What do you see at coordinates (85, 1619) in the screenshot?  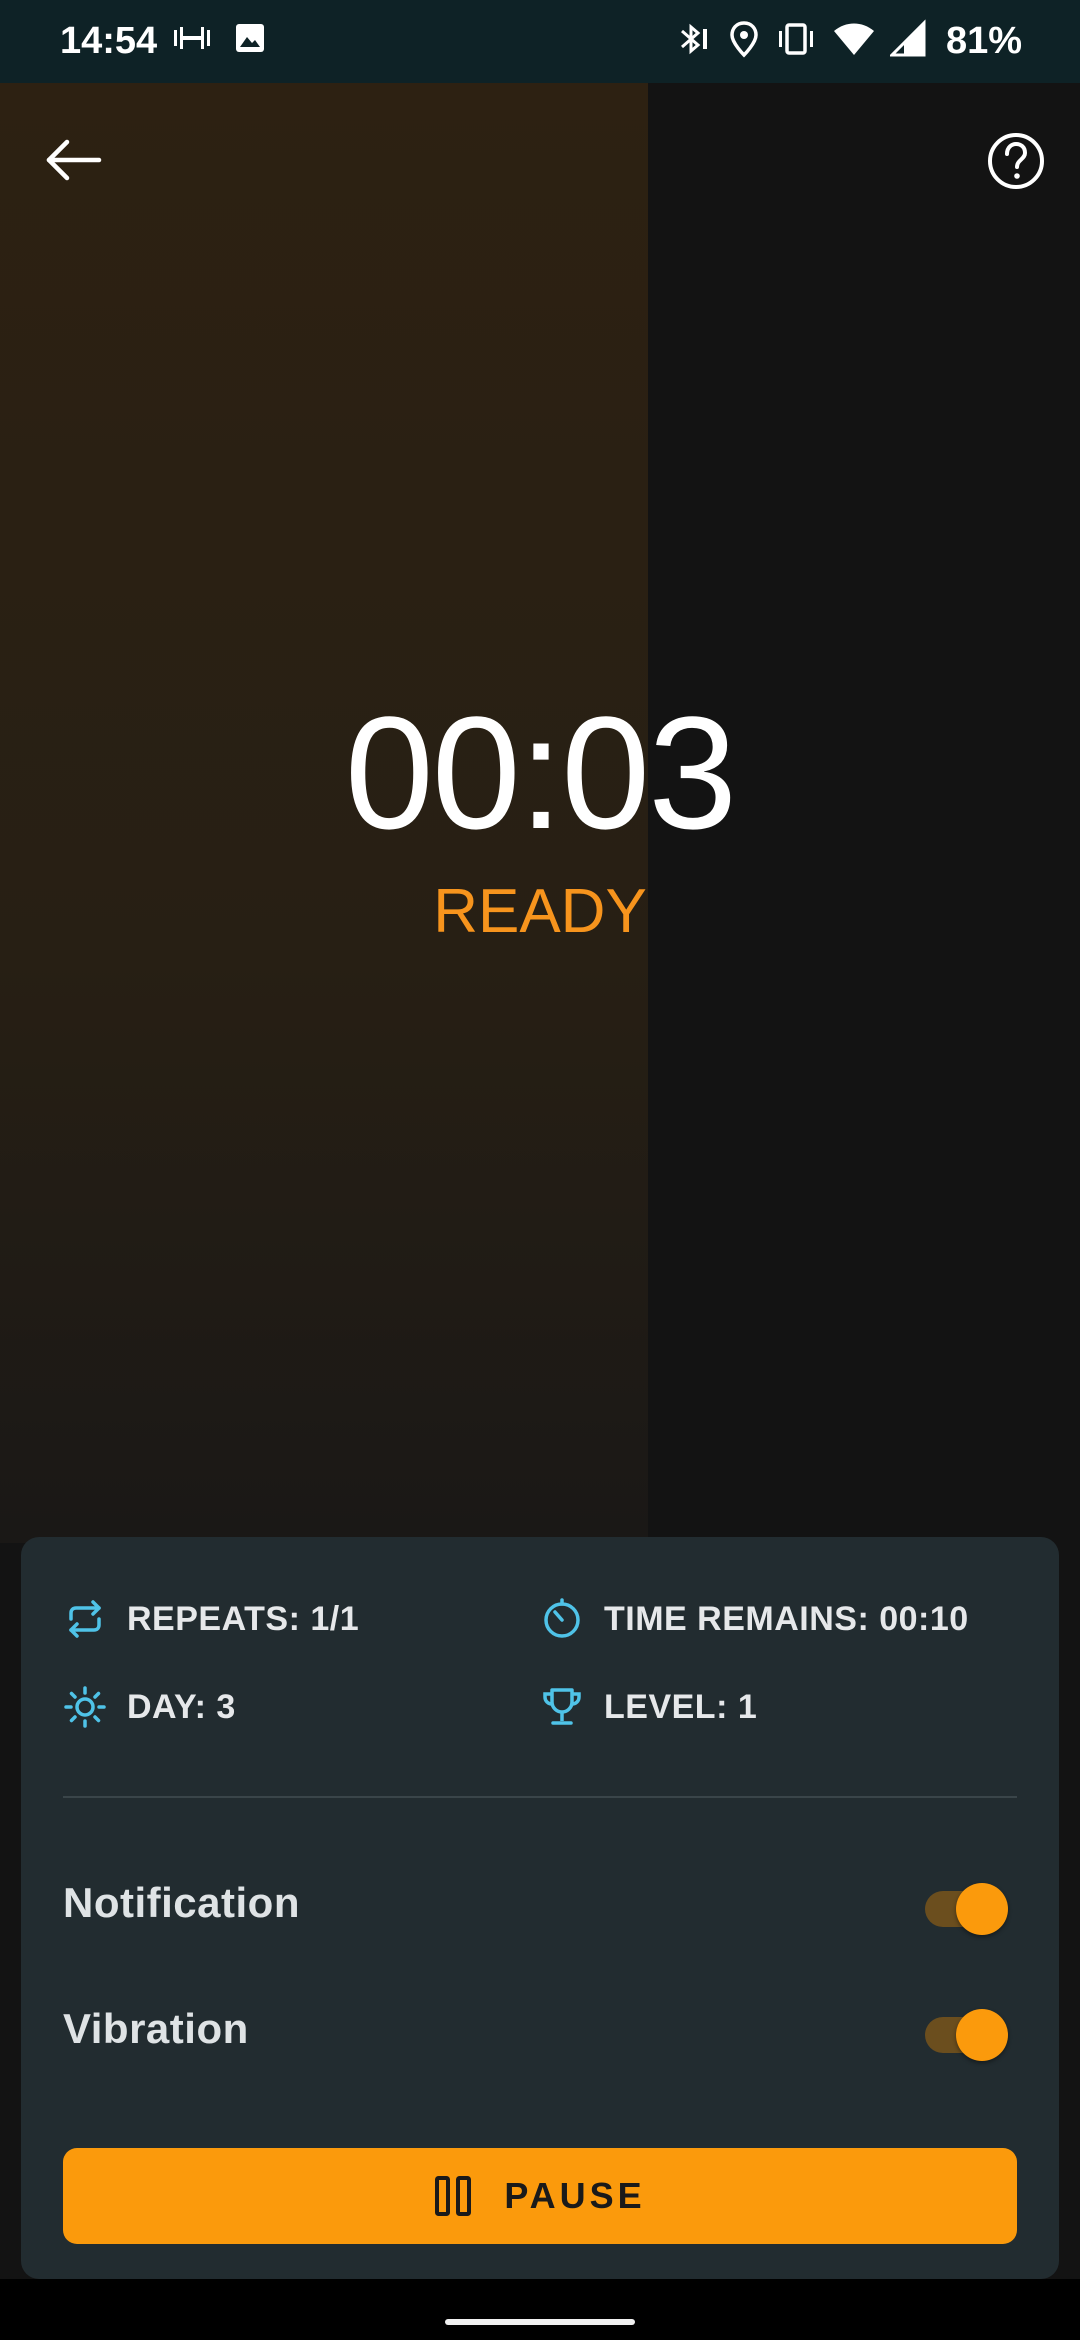 I see `repeat-icon` at bounding box center [85, 1619].